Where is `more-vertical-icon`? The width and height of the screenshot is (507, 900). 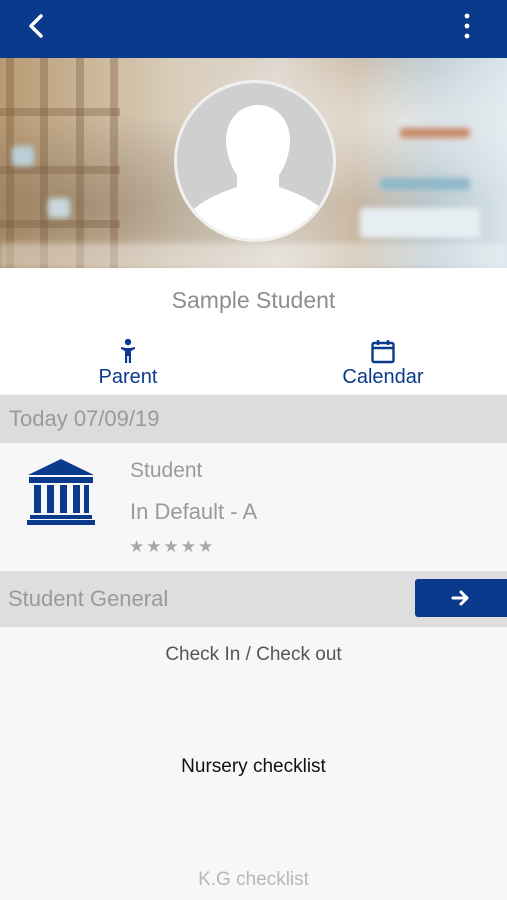
more-vertical-icon is located at coordinates (467, 26).